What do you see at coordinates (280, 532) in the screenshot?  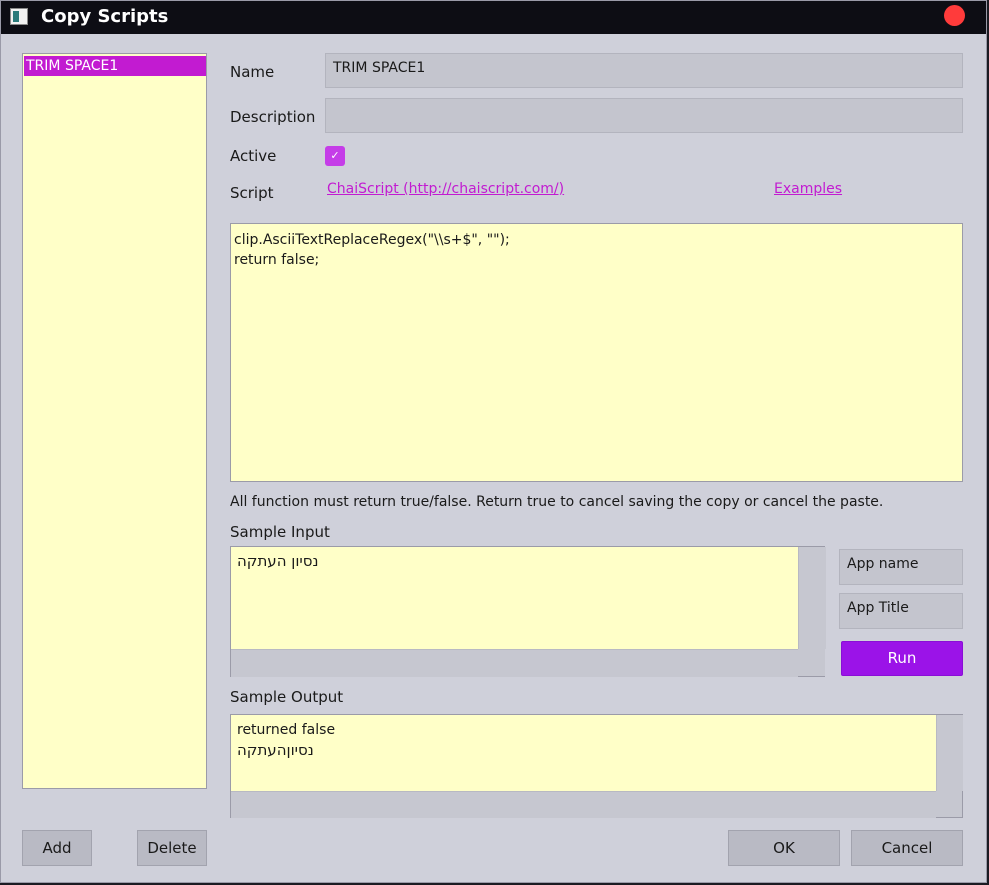 I see `sample-input-label: Sample Input` at bounding box center [280, 532].